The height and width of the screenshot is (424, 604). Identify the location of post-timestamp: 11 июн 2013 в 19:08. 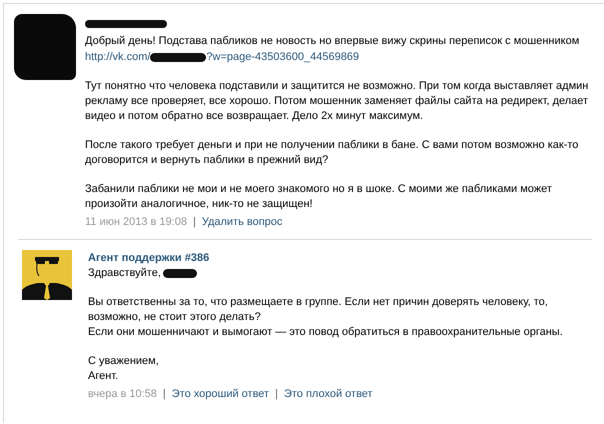
(136, 222).